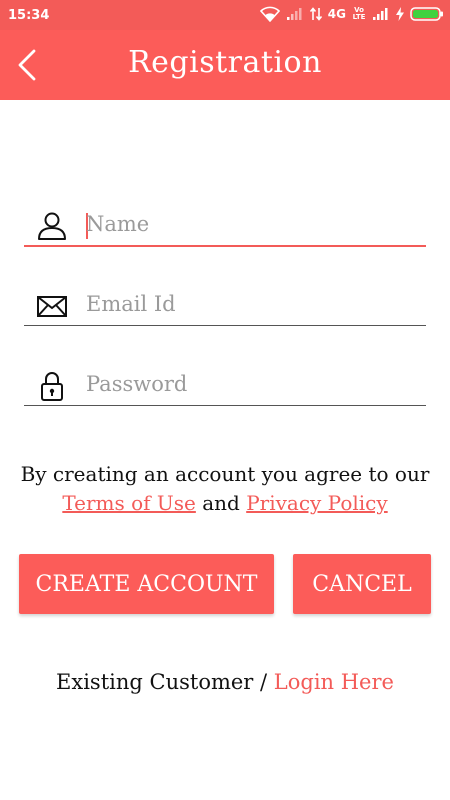  Describe the element at coordinates (221, 503) in the screenshot. I see `terms-conjunction: and` at that location.